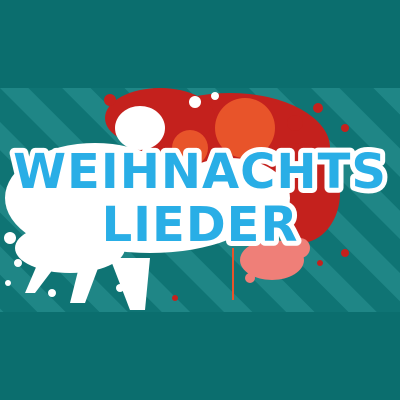 Image resolution: width=400 pixels, height=400 pixels. Describe the element at coordinates (200, 172) in the screenshot. I see `title-line-1: WEIHNACHTS` at that location.